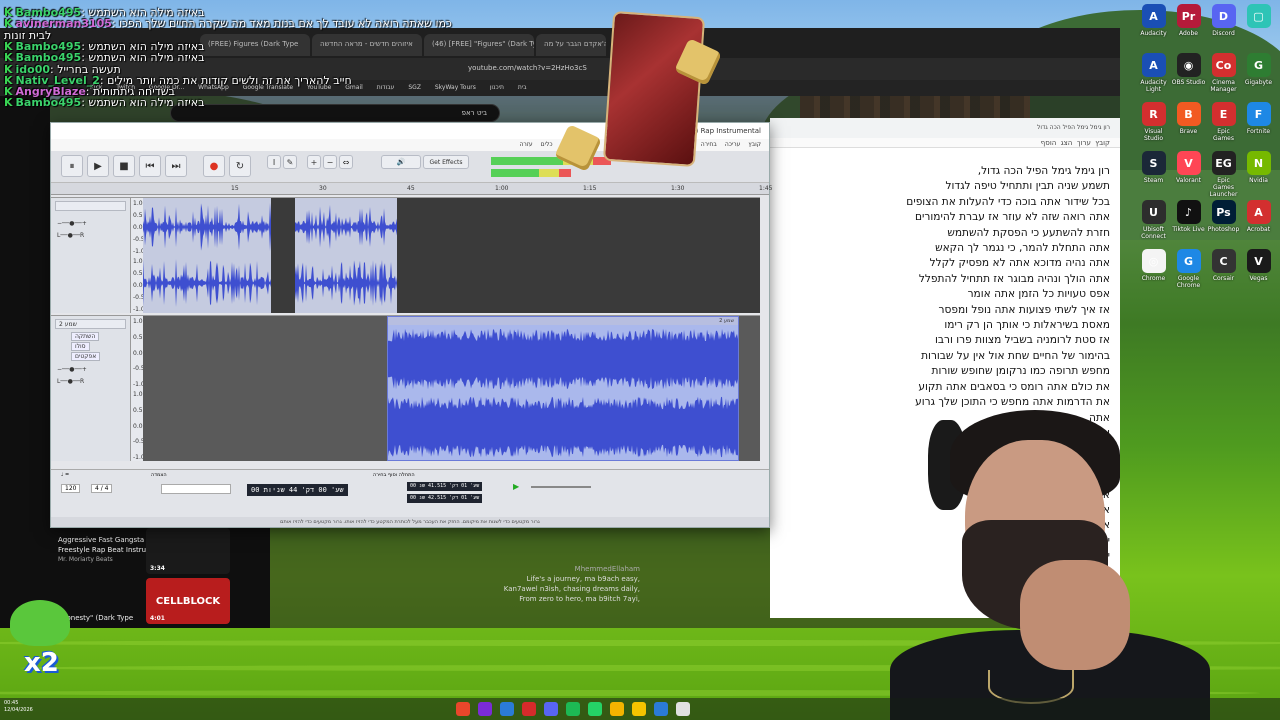 The height and width of the screenshot is (720, 1280). Describe the element at coordinates (1188, 77) in the screenshot. I see `desktop-shortcut: ◉ OBS Studio` at that location.